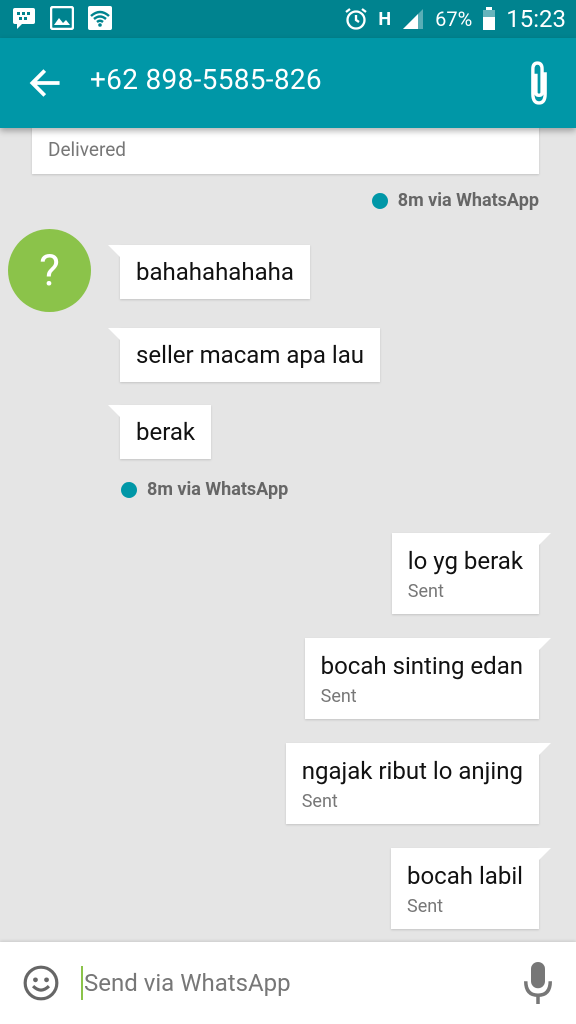 This screenshot has height=1024, width=576. I want to click on battery-percent: 67%, so click(454, 19).